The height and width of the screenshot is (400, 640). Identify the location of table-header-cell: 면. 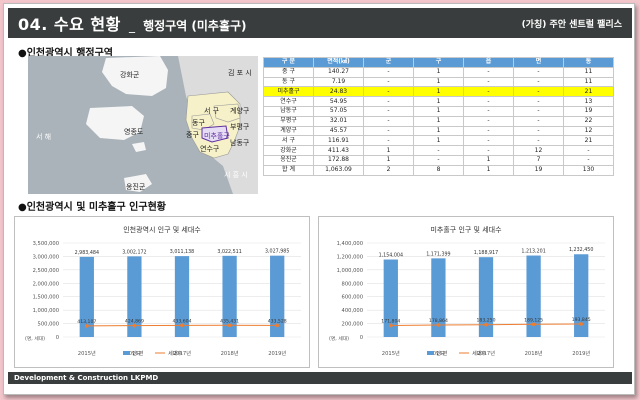
(538, 62).